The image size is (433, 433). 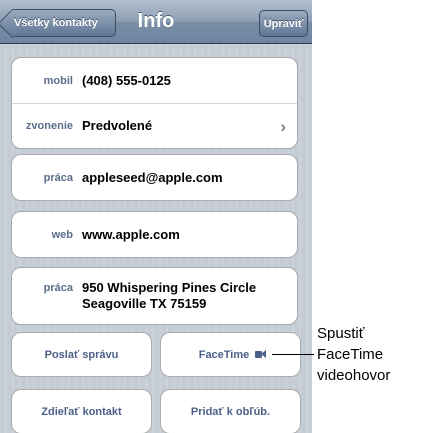 What do you see at coordinates (341, 333) in the screenshot?
I see `callout-line-1: Spustiť` at bounding box center [341, 333].